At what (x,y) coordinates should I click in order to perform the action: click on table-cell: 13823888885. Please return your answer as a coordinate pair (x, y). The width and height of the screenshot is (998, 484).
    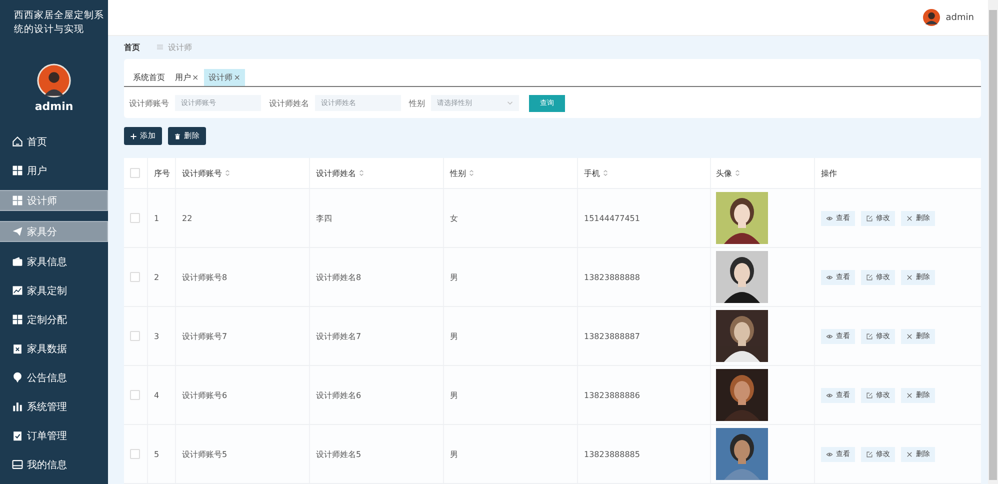
    Looking at the image, I should click on (644, 454).